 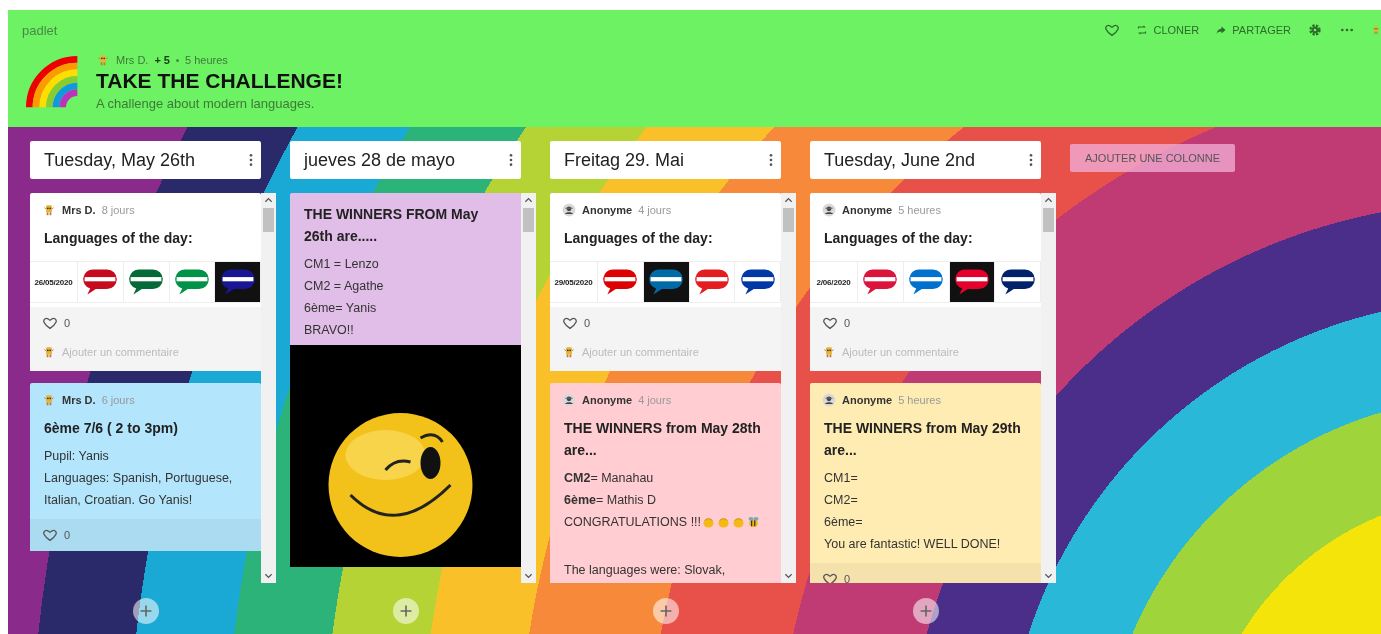 I want to click on column-title: Freitag 29. Mai, so click(x=624, y=160).